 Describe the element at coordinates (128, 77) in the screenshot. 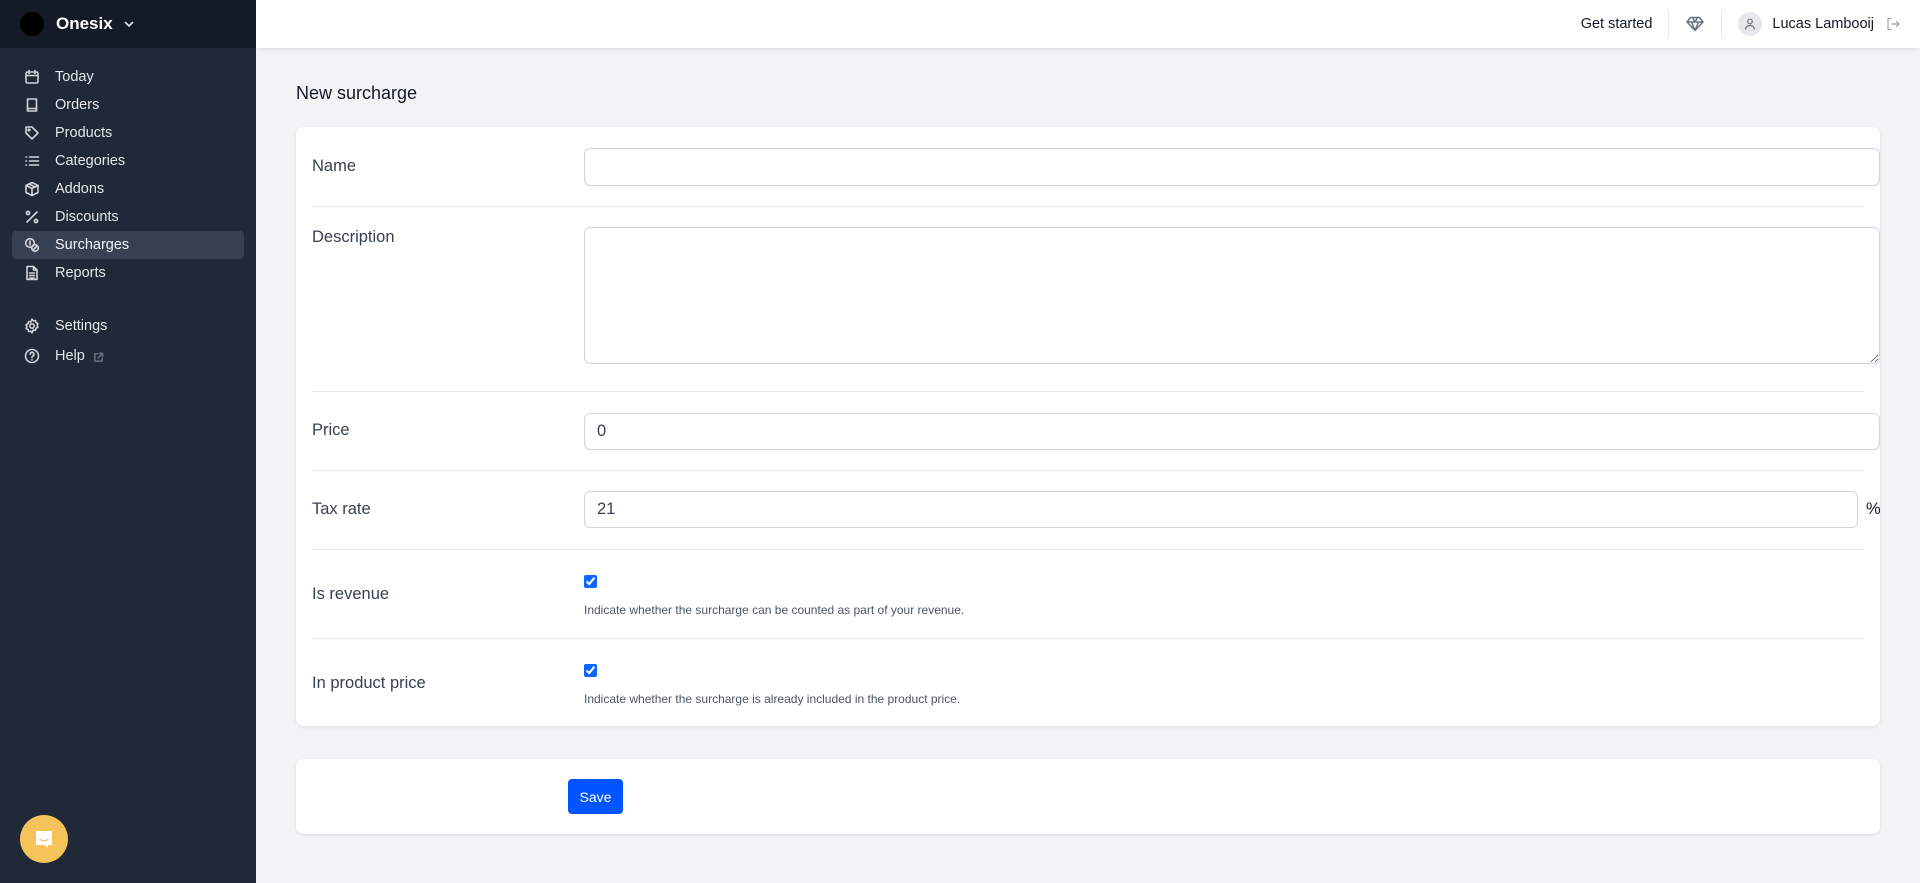

I see `sidebar-item-today: Today` at that location.